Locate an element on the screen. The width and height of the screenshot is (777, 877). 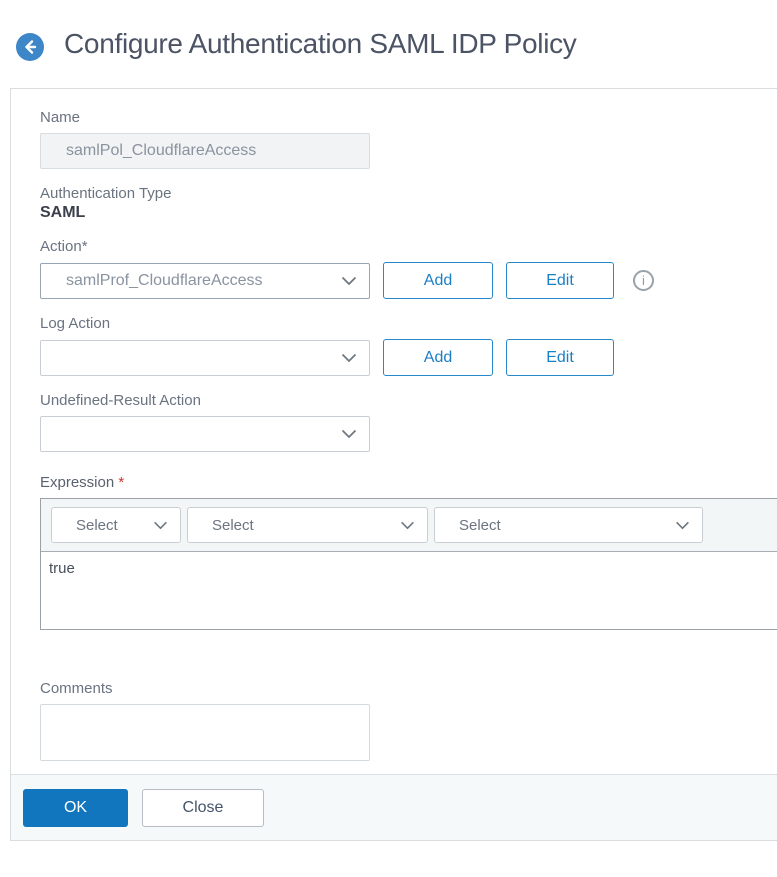
action-edit-button: Edit is located at coordinates (560, 280).